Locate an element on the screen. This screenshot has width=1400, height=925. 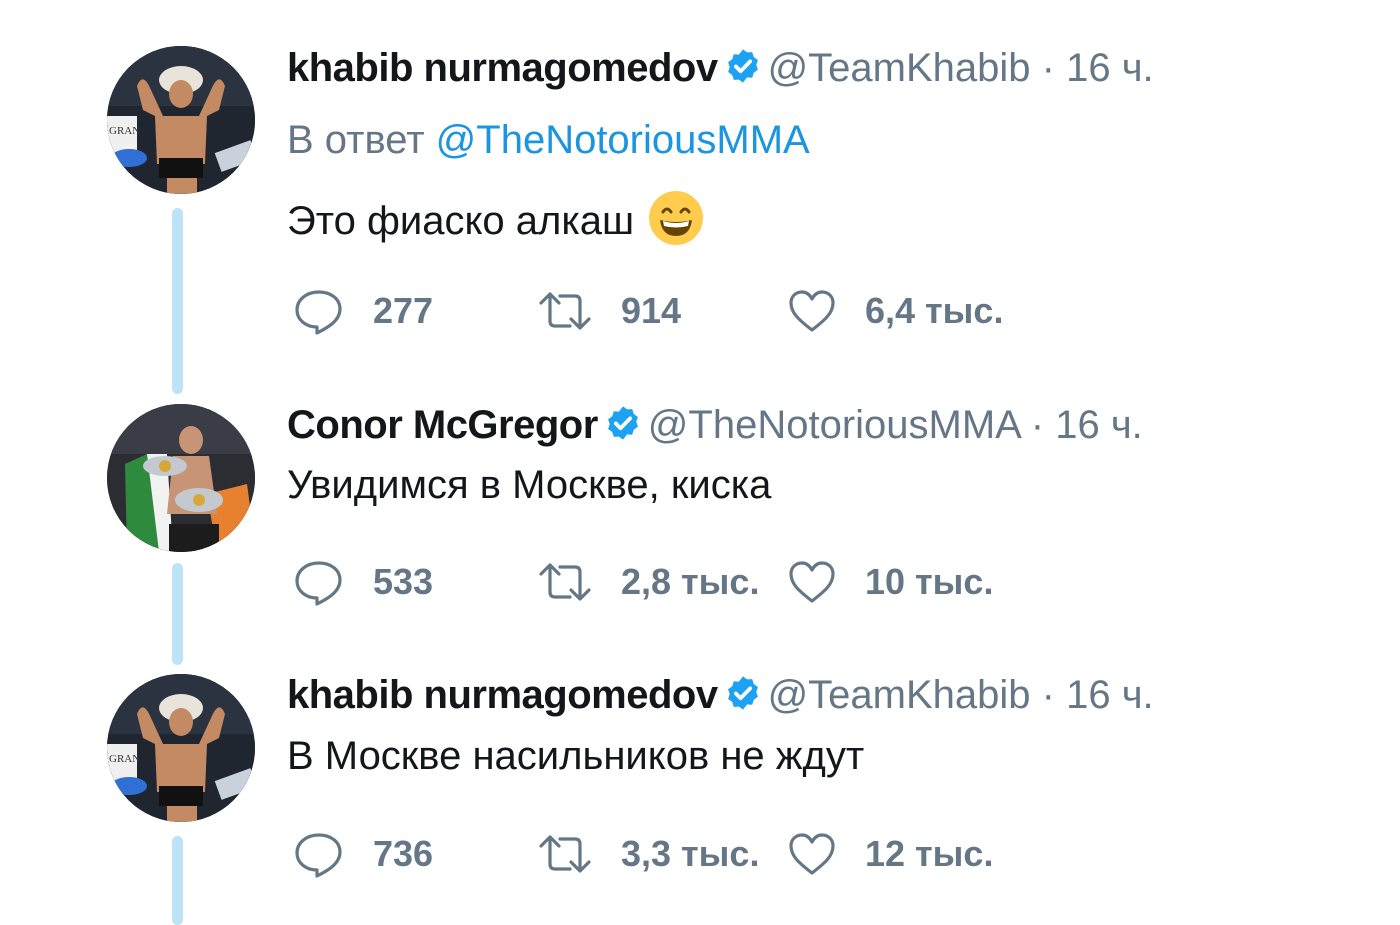
tweet-text: Это фиаско алкаш is located at coordinates (495, 223).